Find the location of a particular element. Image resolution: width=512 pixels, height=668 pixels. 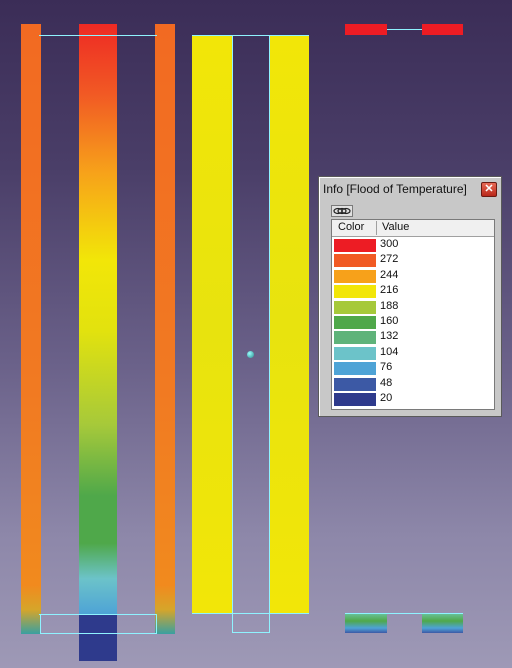

value-column-header: Value is located at coordinates (395, 227).